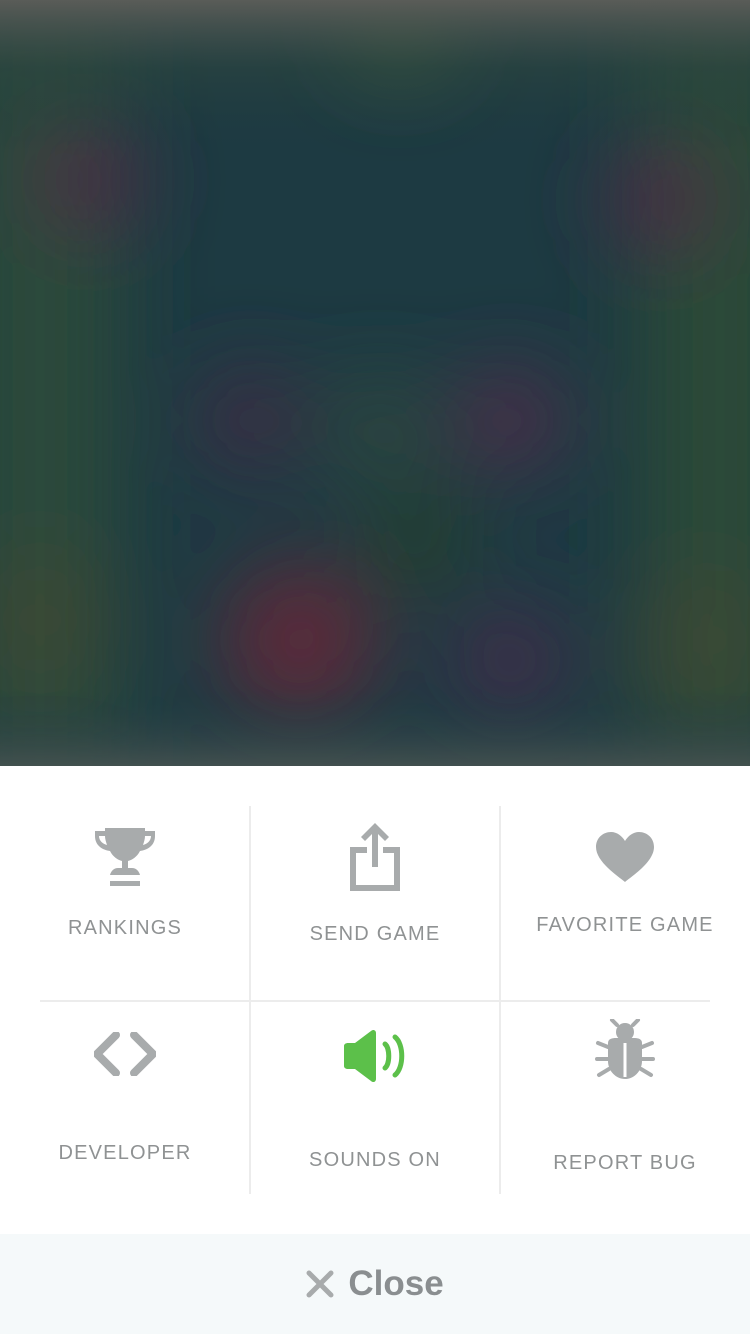 The width and height of the screenshot is (750, 1334). What do you see at coordinates (625, 857) in the screenshot?
I see `heart-icon` at bounding box center [625, 857].